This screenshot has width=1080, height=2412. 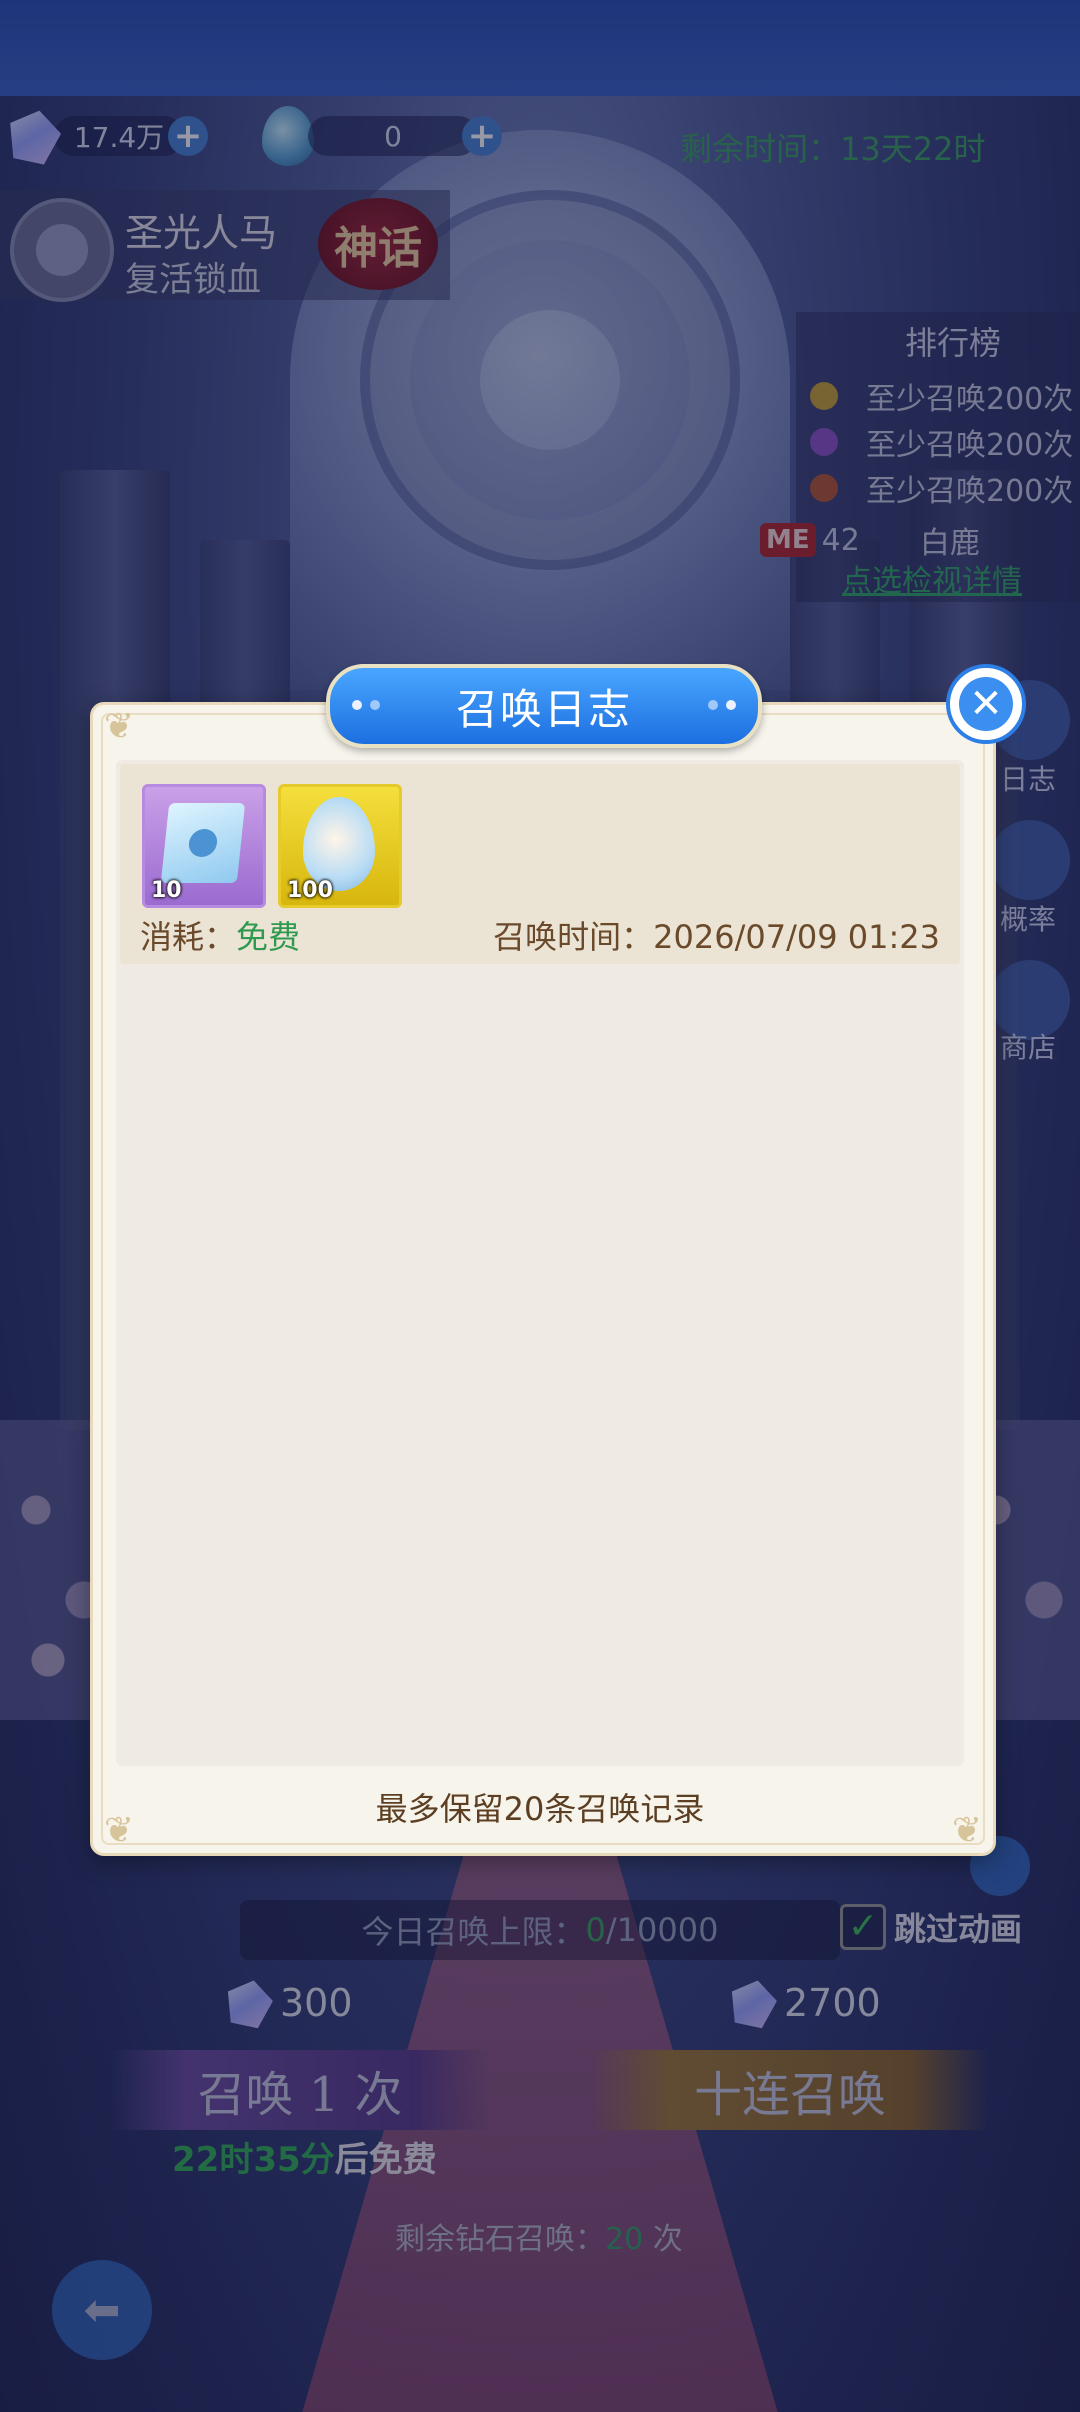 I want to click on dialog-title-banner: 召唤日志, so click(x=544, y=706).